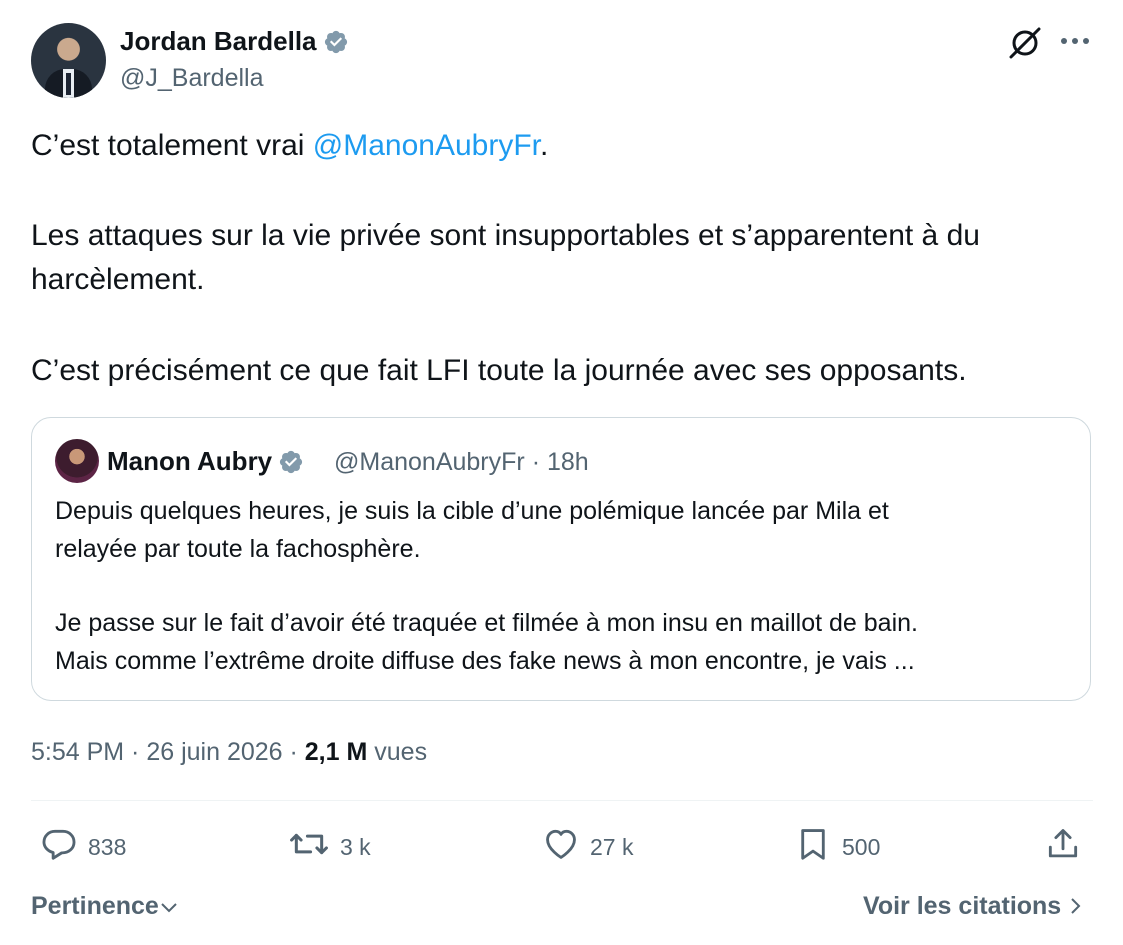 The height and width of the screenshot is (945, 1123). Describe the element at coordinates (95, 906) in the screenshot. I see `sort-label: Pertinence` at that location.